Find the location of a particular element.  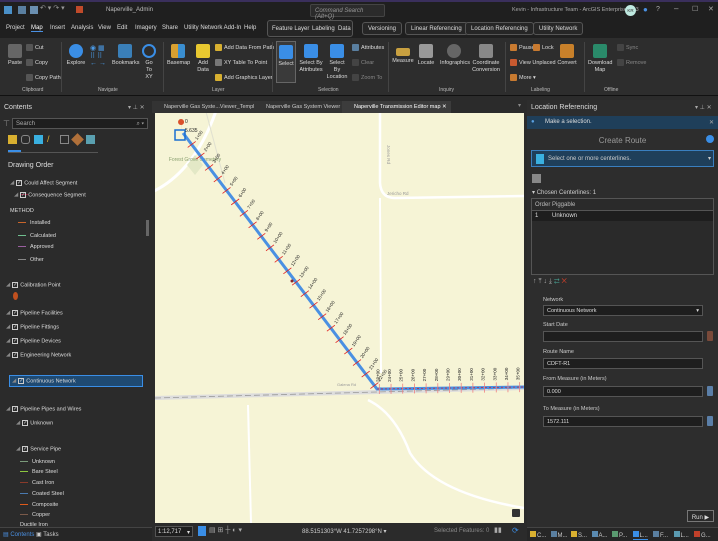

paste-button: Paste is located at coordinates (15, 55).